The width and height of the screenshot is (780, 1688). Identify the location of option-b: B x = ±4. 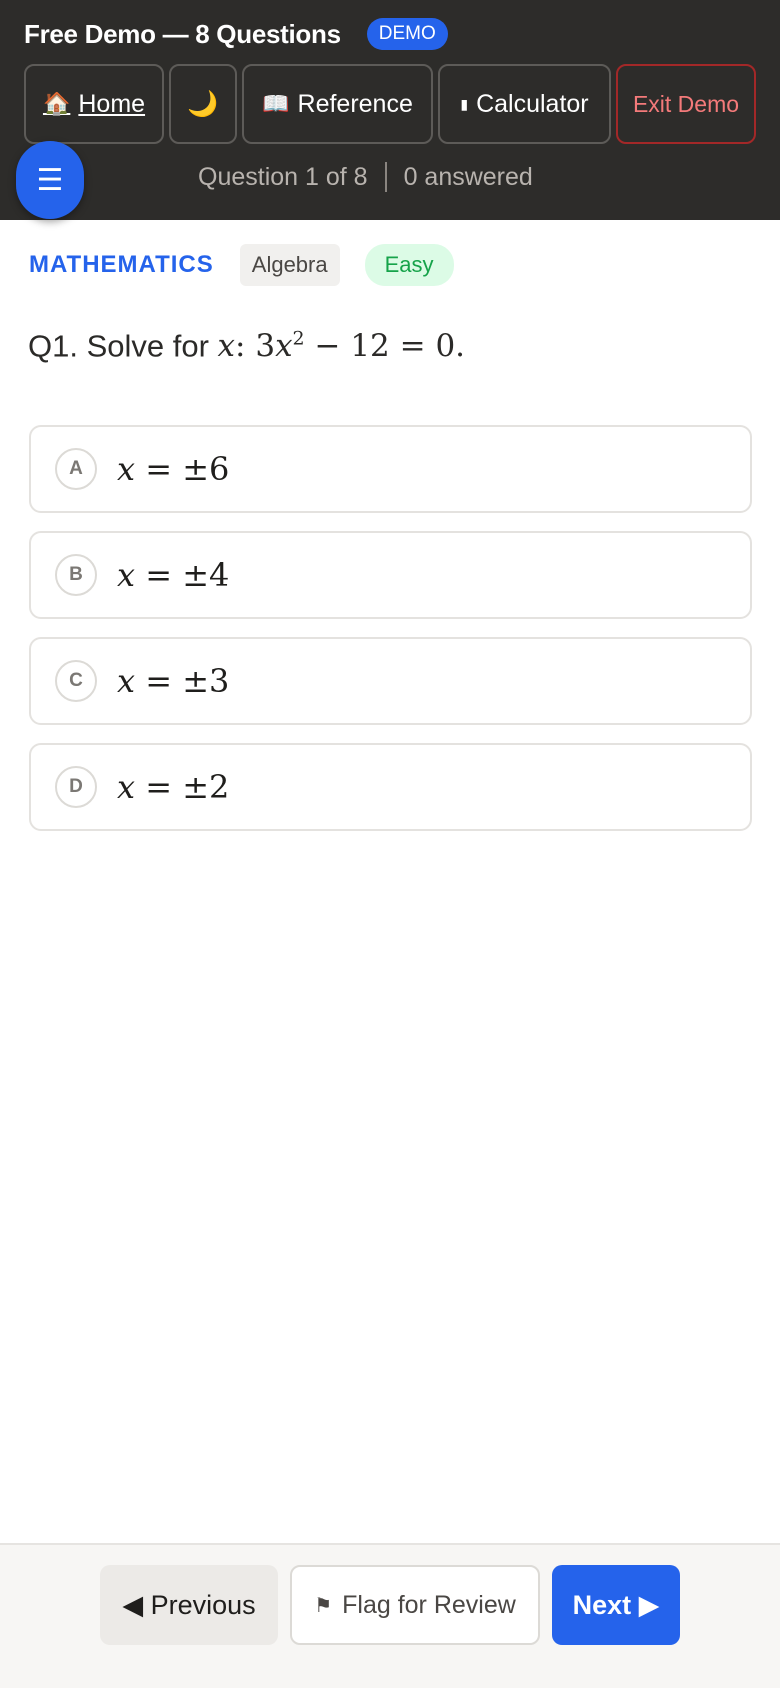
(390, 575).